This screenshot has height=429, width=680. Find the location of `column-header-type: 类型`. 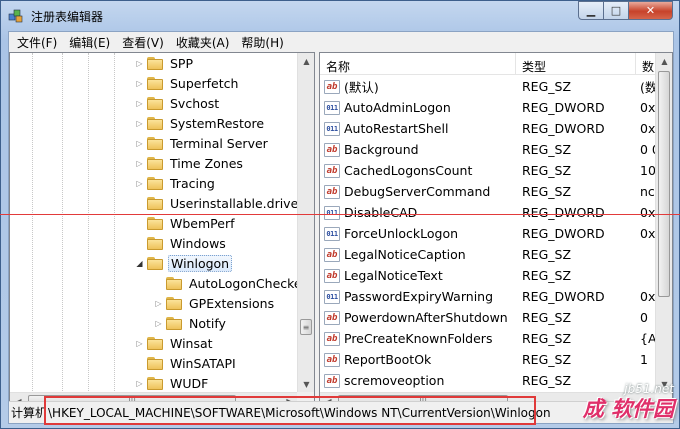

column-header-type: 类型 is located at coordinates (576, 64).